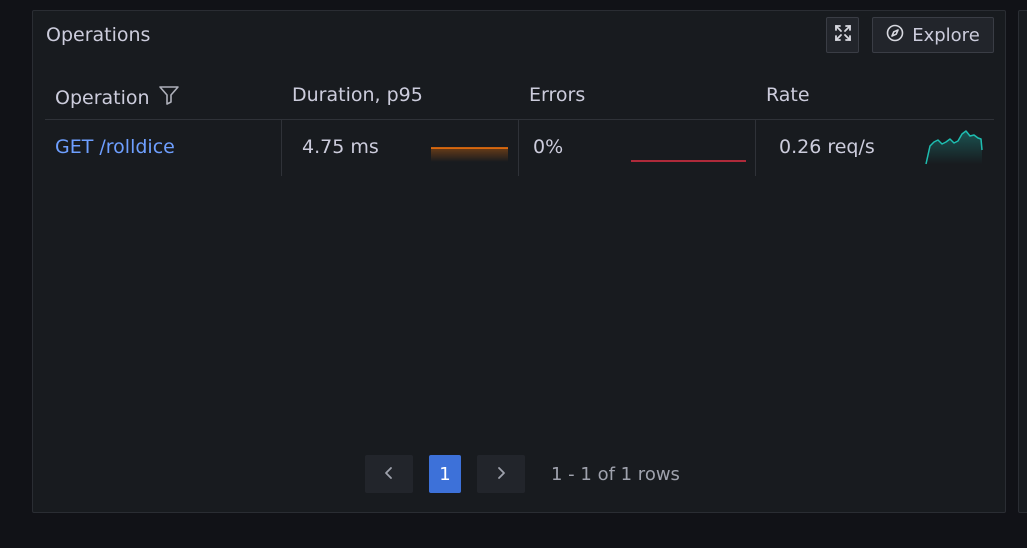 Image resolution: width=1027 pixels, height=548 pixels. I want to click on chevron-left-icon, so click(389, 474).